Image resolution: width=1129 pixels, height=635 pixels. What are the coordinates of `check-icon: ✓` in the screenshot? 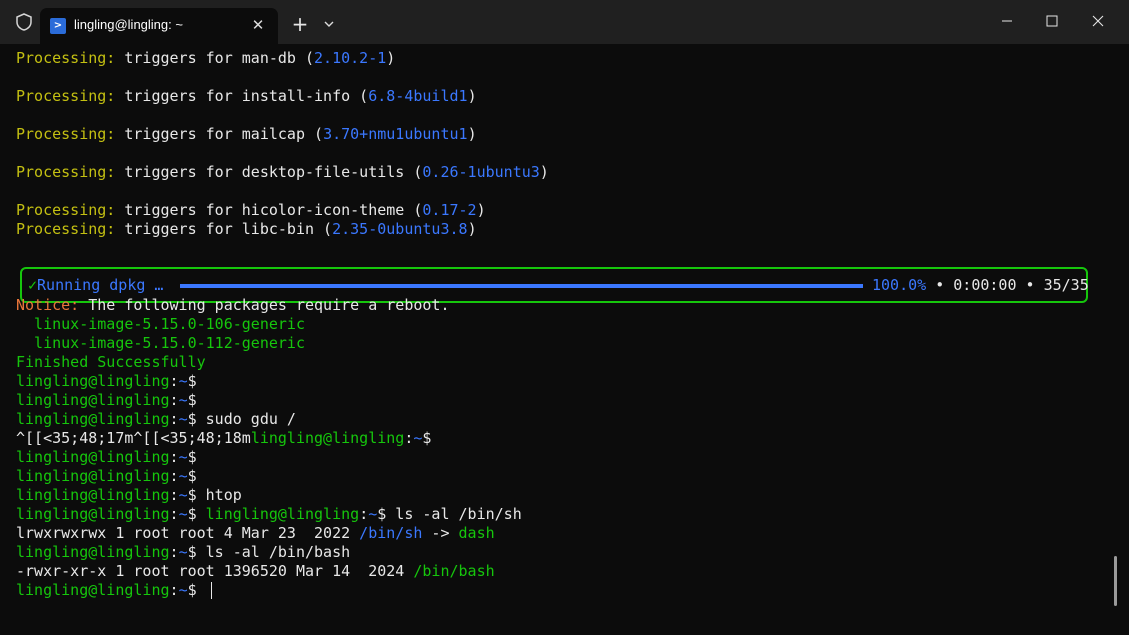 It's located at (33, 285).